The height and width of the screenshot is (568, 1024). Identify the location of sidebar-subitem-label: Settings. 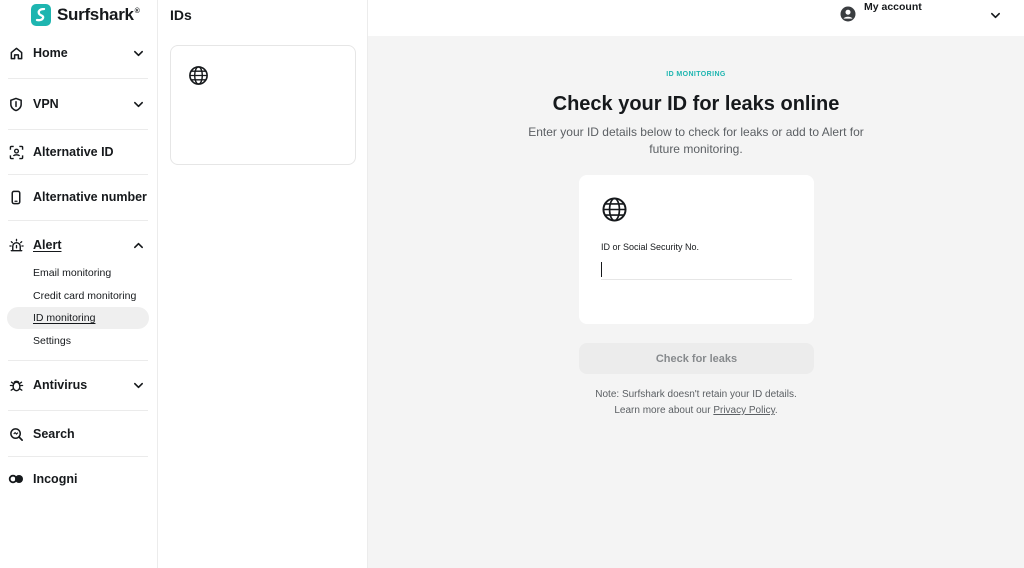
(52, 341).